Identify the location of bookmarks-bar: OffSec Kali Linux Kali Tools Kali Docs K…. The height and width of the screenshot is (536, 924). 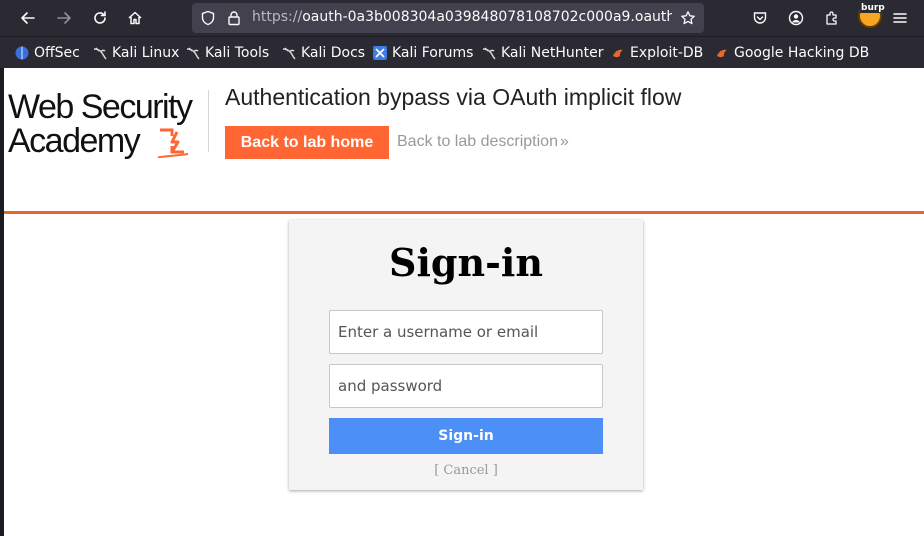
(462, 52).